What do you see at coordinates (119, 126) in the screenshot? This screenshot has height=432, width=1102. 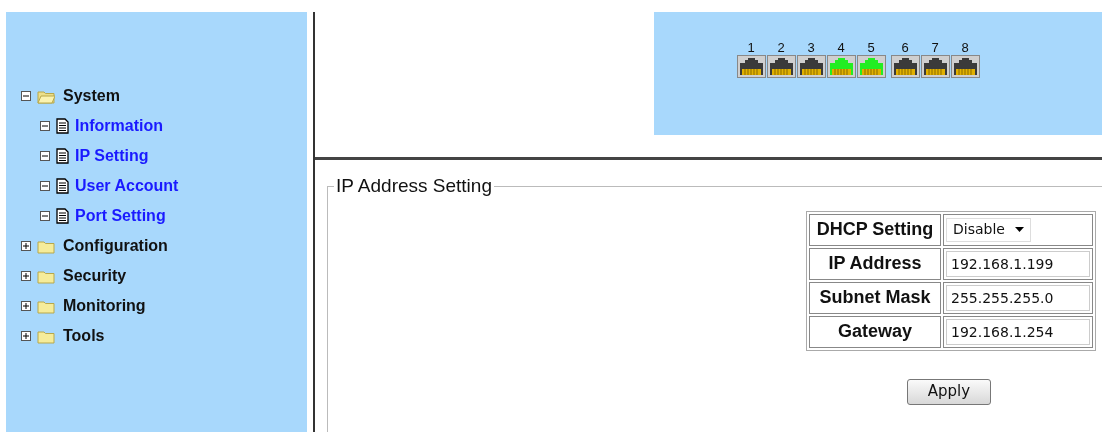 I see `tree-page-link: Information` at bounding box center [119, 126].